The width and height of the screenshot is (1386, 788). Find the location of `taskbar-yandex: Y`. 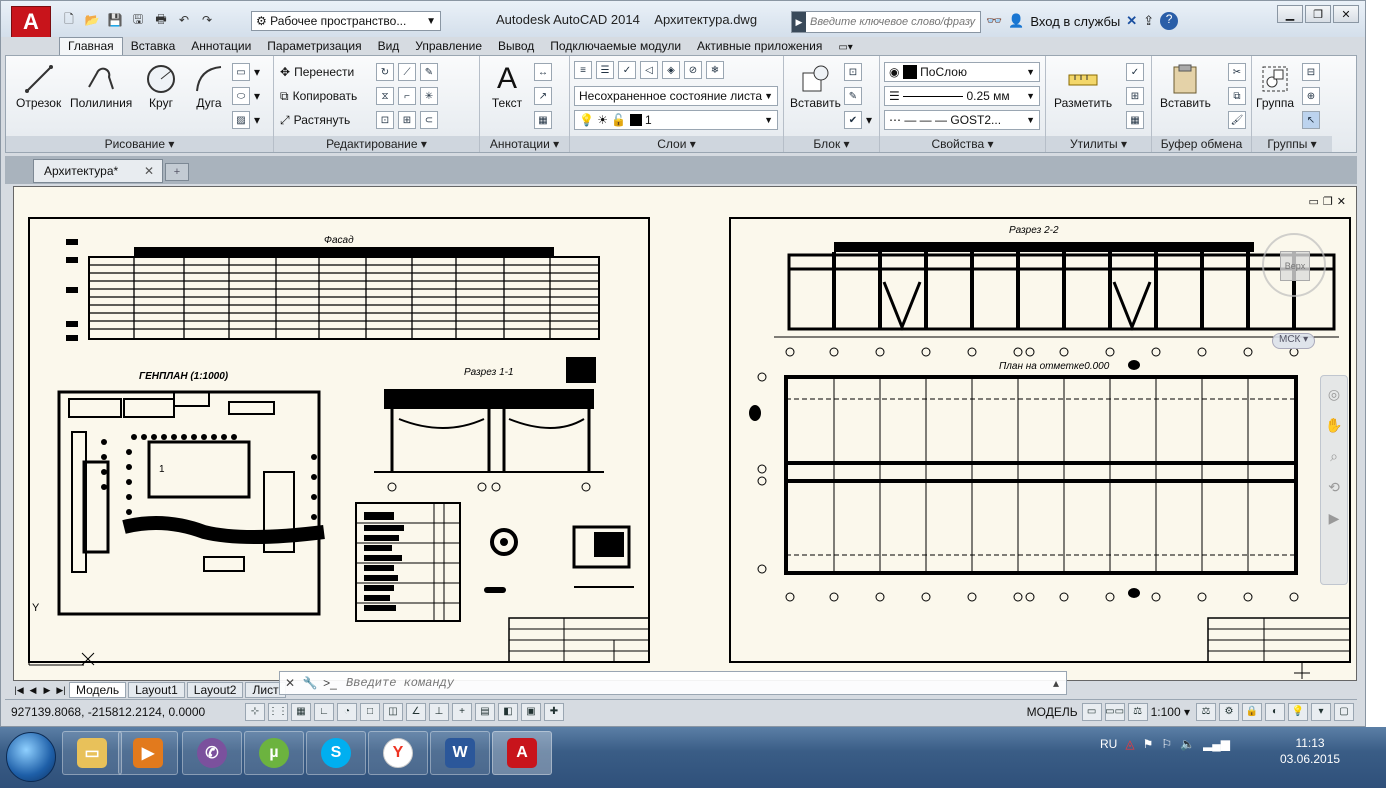

taskbar-yandex: Y is located at coordinates (398, 753).